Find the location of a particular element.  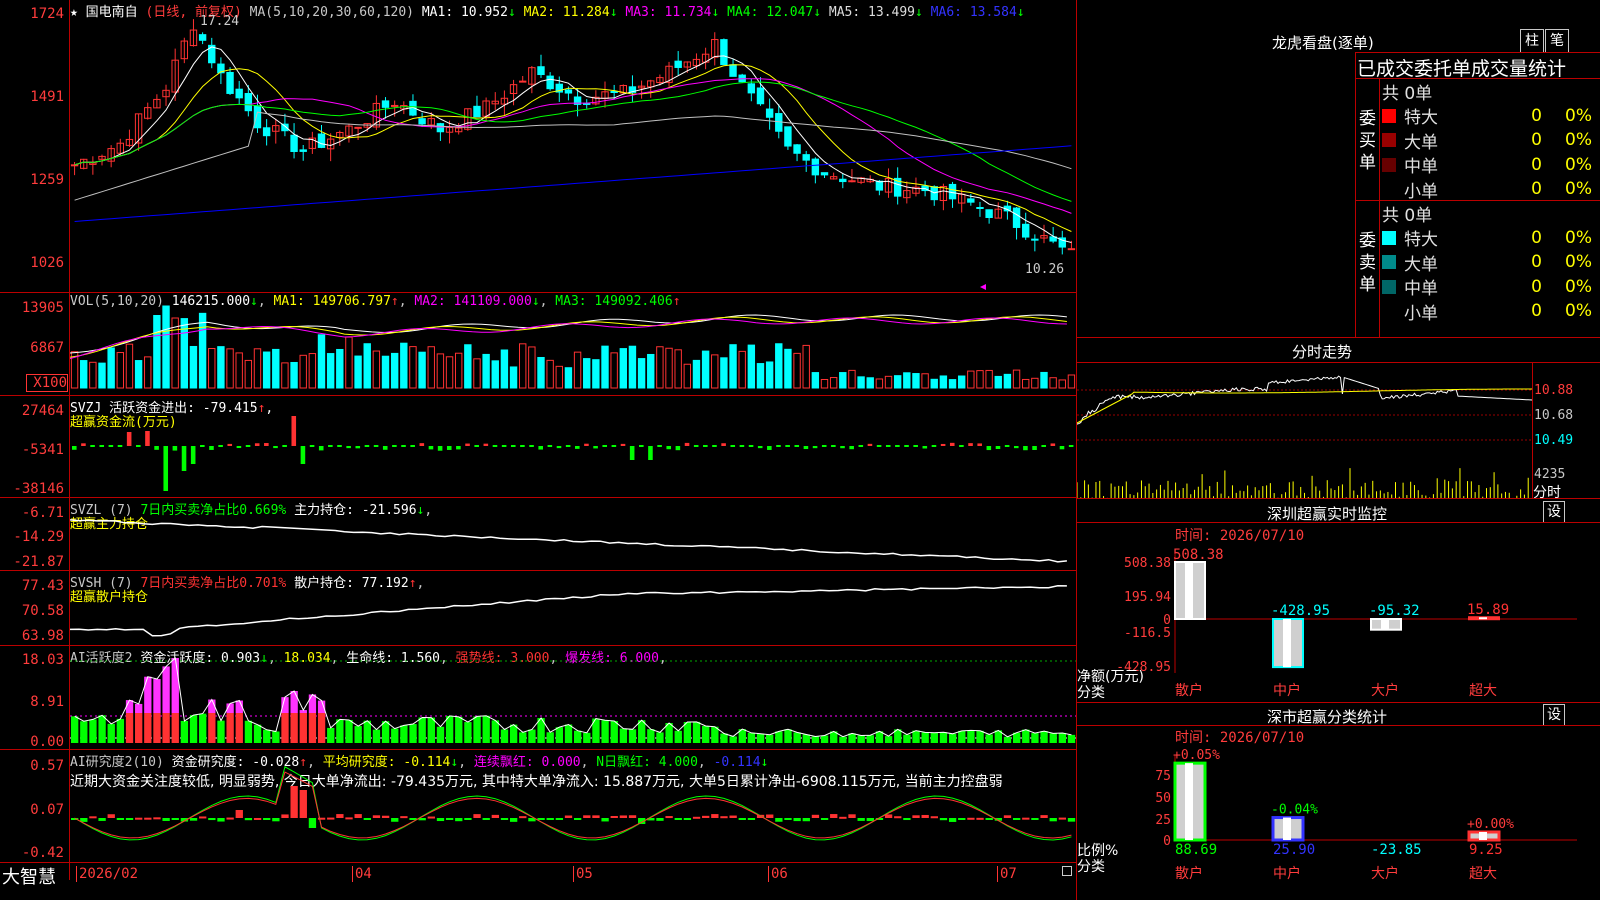

fund-flow-chart is located at coordinates (573, 446).